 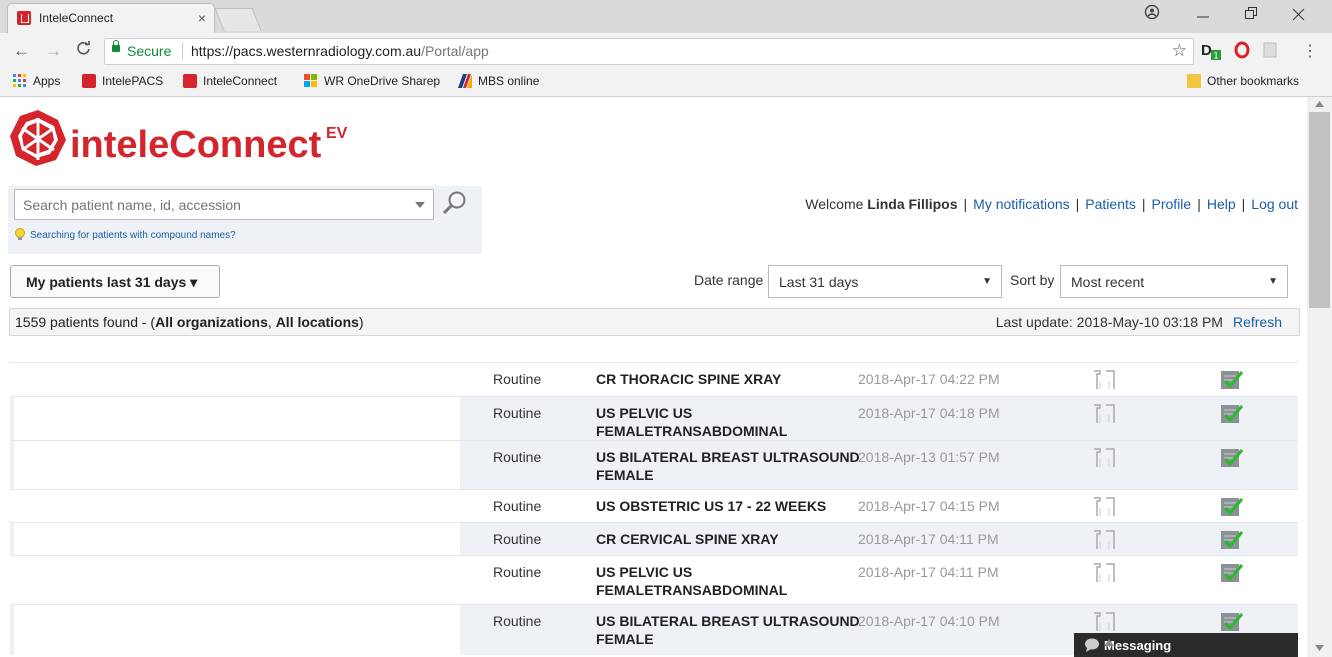 What do you see at coordinates (238, 19) in the screenshot?
I see `new-tab-button` at bounding box center [238, 19].